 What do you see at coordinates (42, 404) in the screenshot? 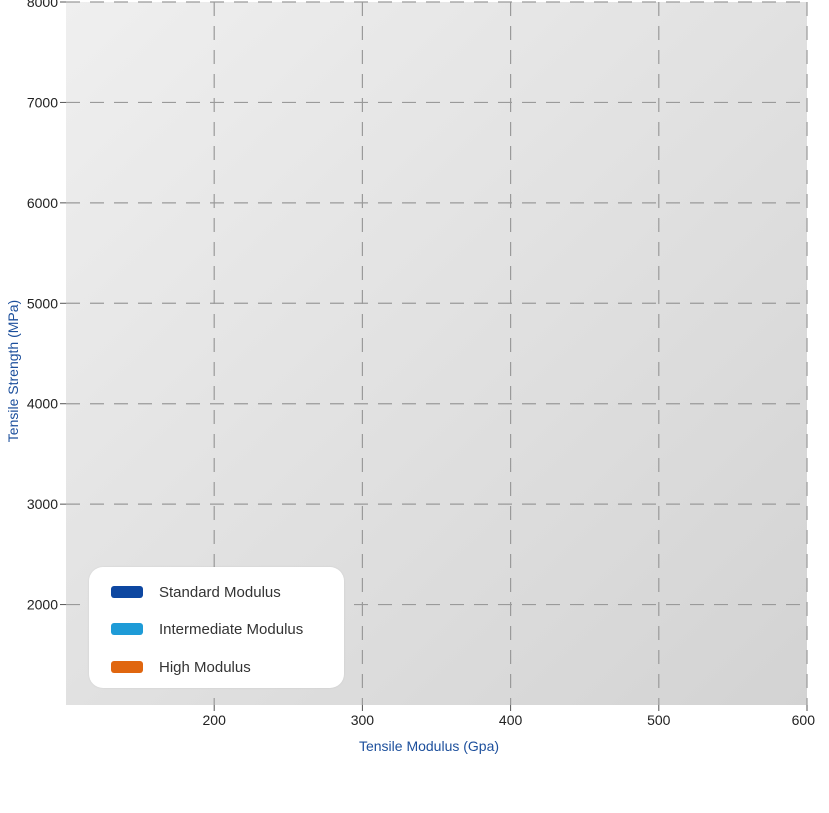
I see `y-tick-label: 4000` at bounding box center [42, 404].